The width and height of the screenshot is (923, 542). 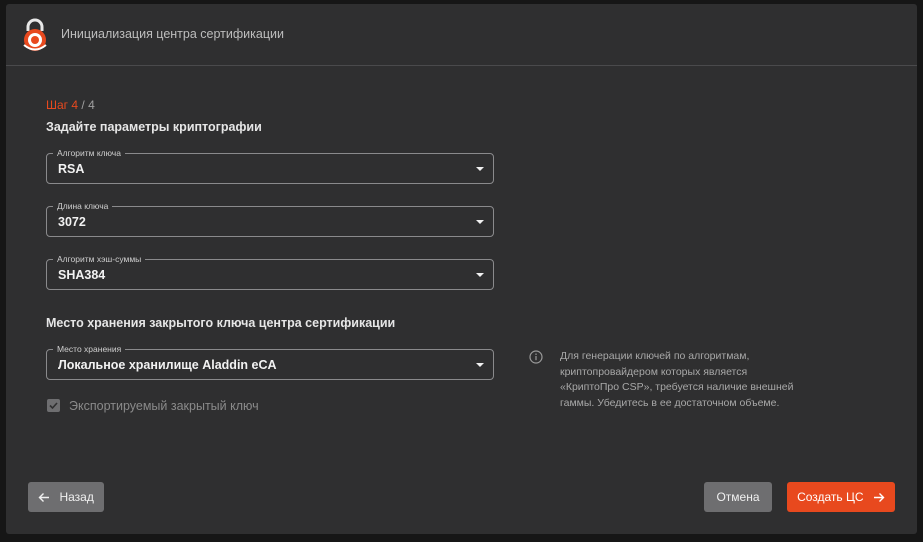 What do you see at coordinates (270, 218) in the screenshot?
I see `key-length-select: Длина ключа 3072` at bounding box center [270, 218].